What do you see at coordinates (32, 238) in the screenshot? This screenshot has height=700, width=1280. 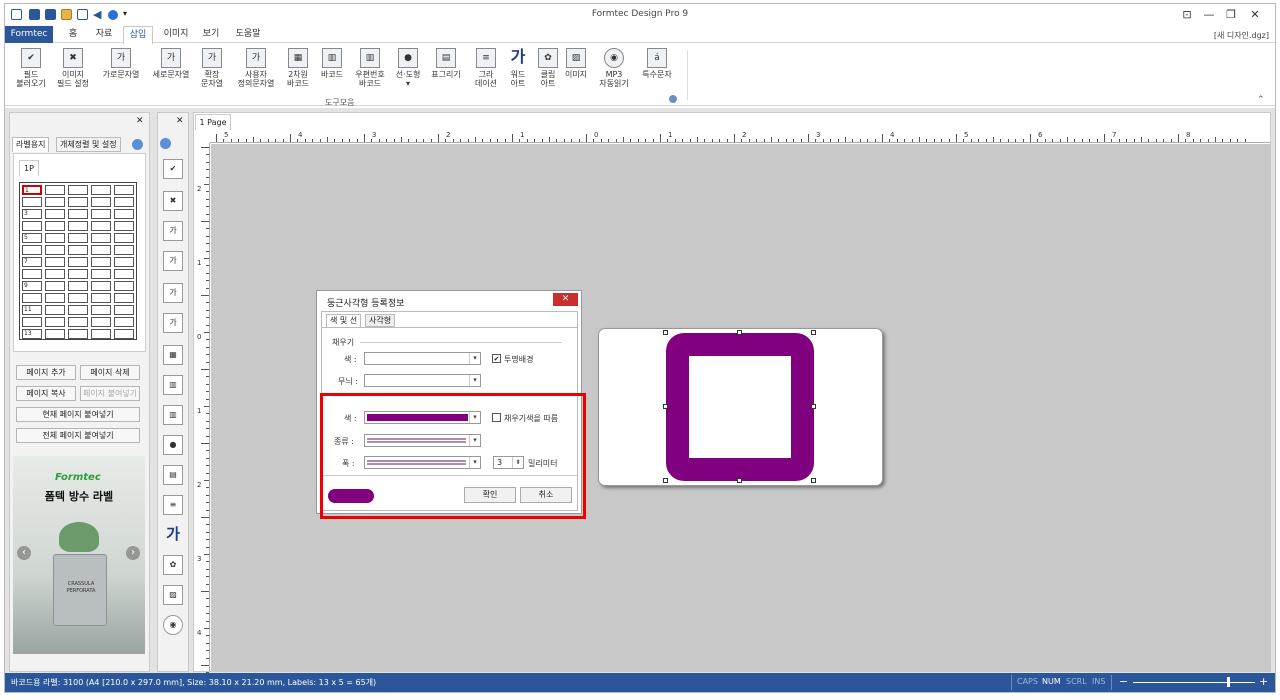 I see `label-cell: 5` at bounding box center [32, 238].